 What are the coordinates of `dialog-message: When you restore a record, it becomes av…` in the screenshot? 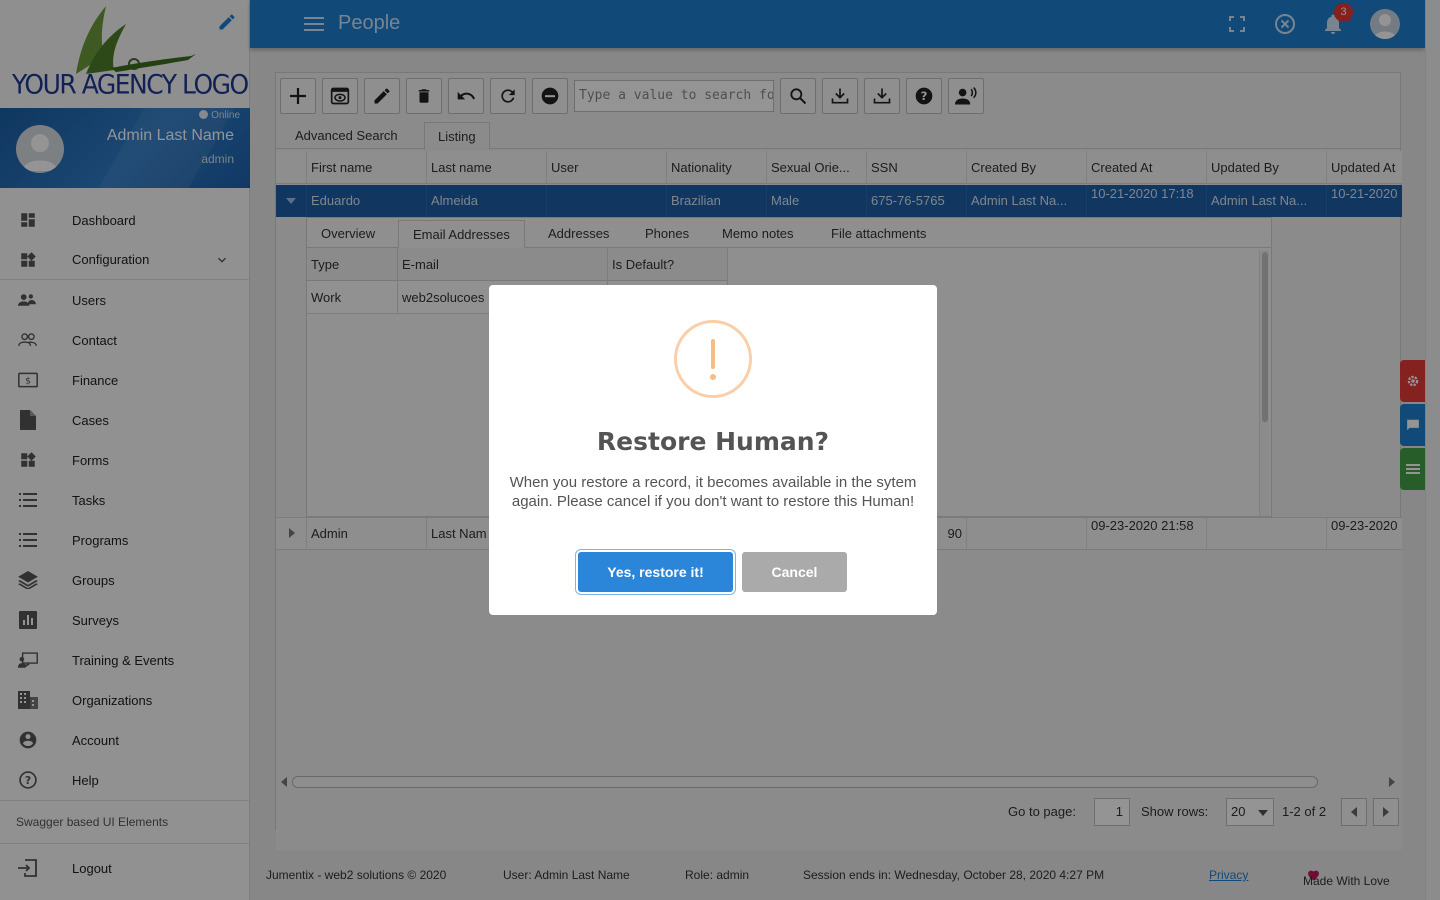 It's located at (713, 492).